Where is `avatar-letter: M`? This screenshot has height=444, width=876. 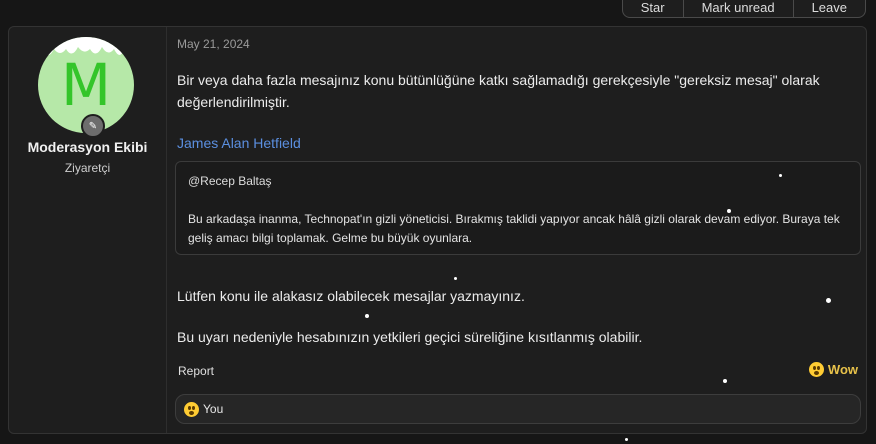
avatar-letter: M is located at coordinates (86, 85).